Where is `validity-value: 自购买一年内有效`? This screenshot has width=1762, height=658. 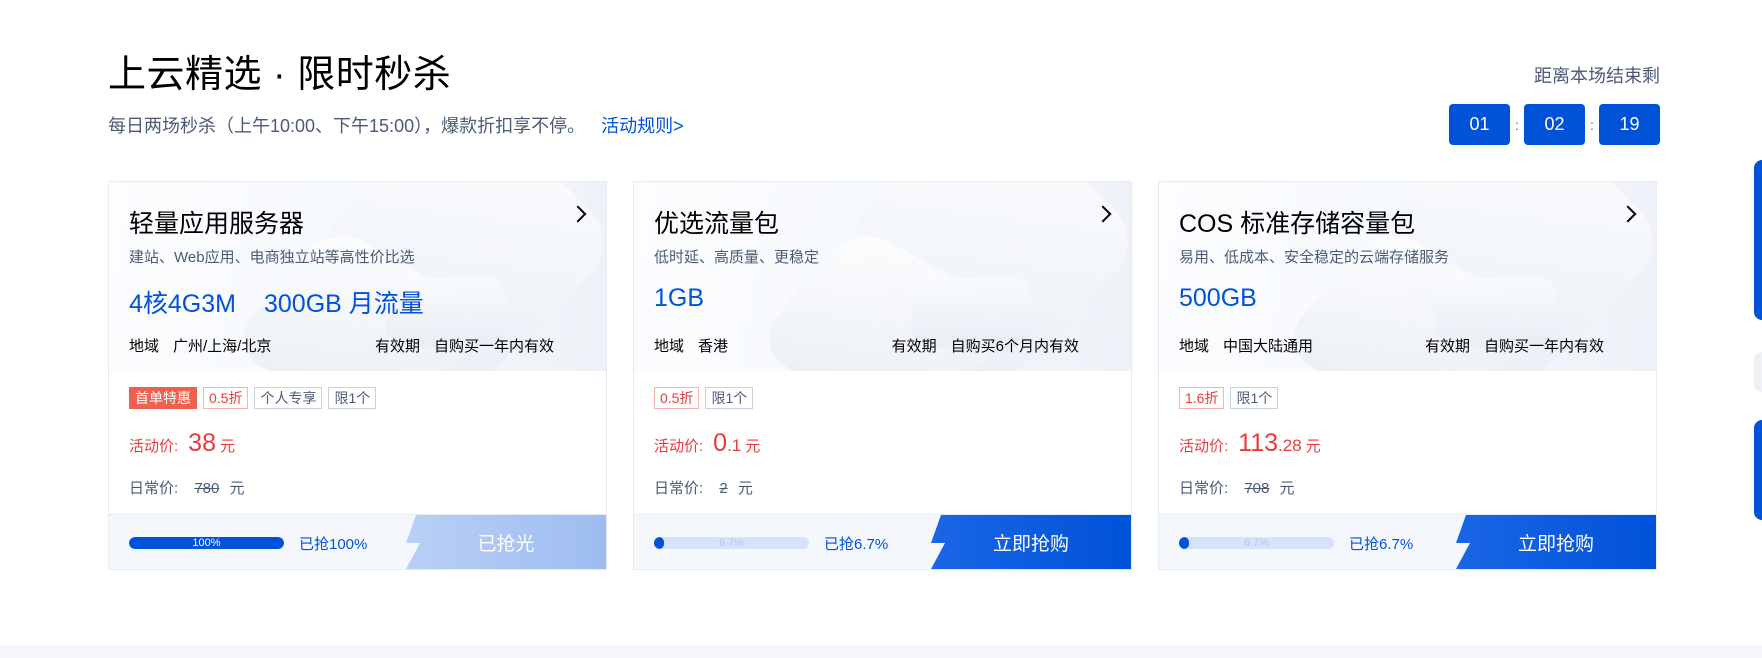 validity-value: 自购买一年内有效 is located at coordinates (493, 346).